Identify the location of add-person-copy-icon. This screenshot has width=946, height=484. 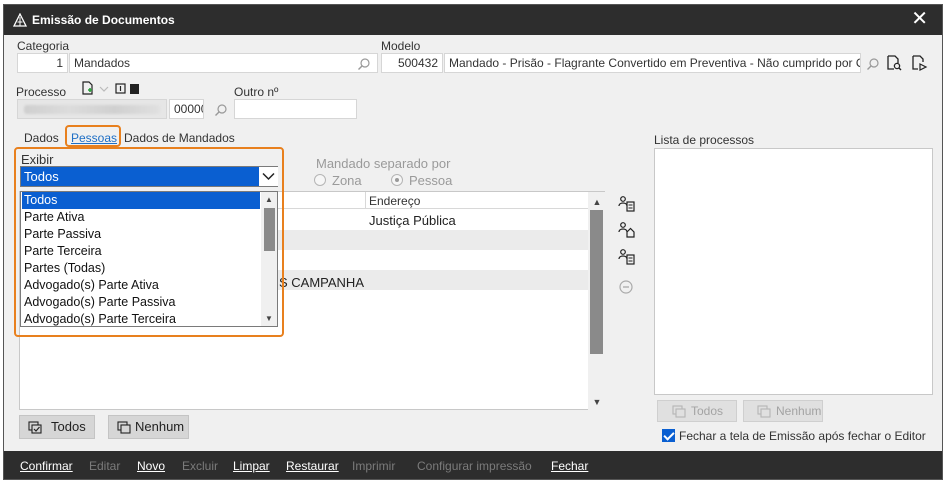
(627, 204).